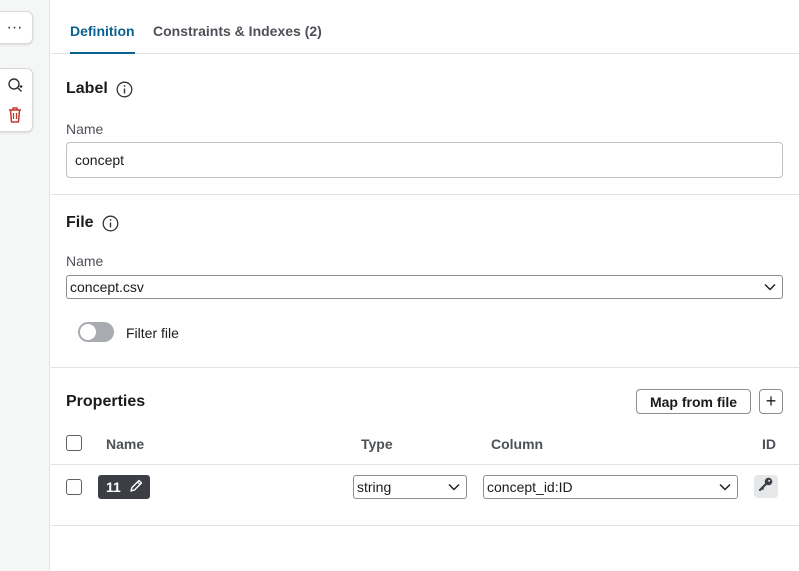 The height and width of the screenshot is (571, 799). I want to click on toggle-knob, so click(88, 332).